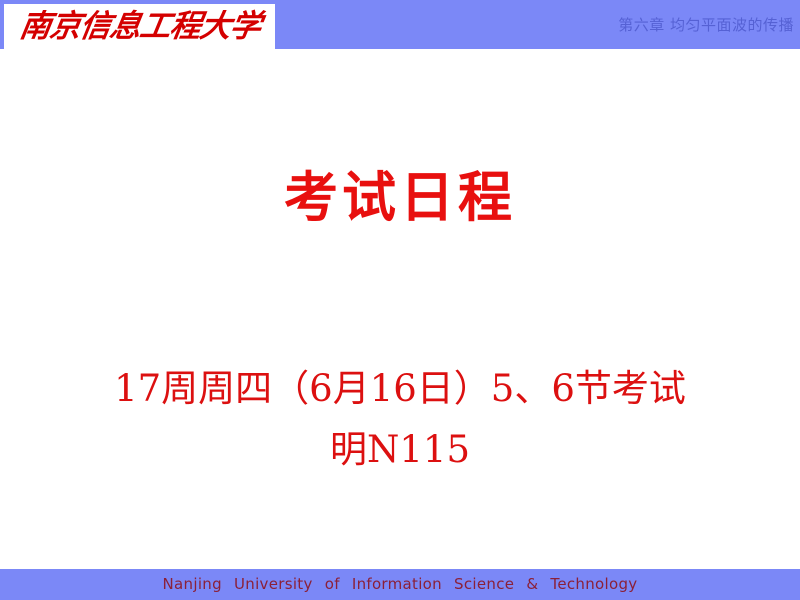 The width and height of the screenshot is (800, 600). Describe the element at coordinates (400, 24) in the screenshot. I see `header-band: 南京信息工程大学 第六章 均匀平面波的传播` at that location.